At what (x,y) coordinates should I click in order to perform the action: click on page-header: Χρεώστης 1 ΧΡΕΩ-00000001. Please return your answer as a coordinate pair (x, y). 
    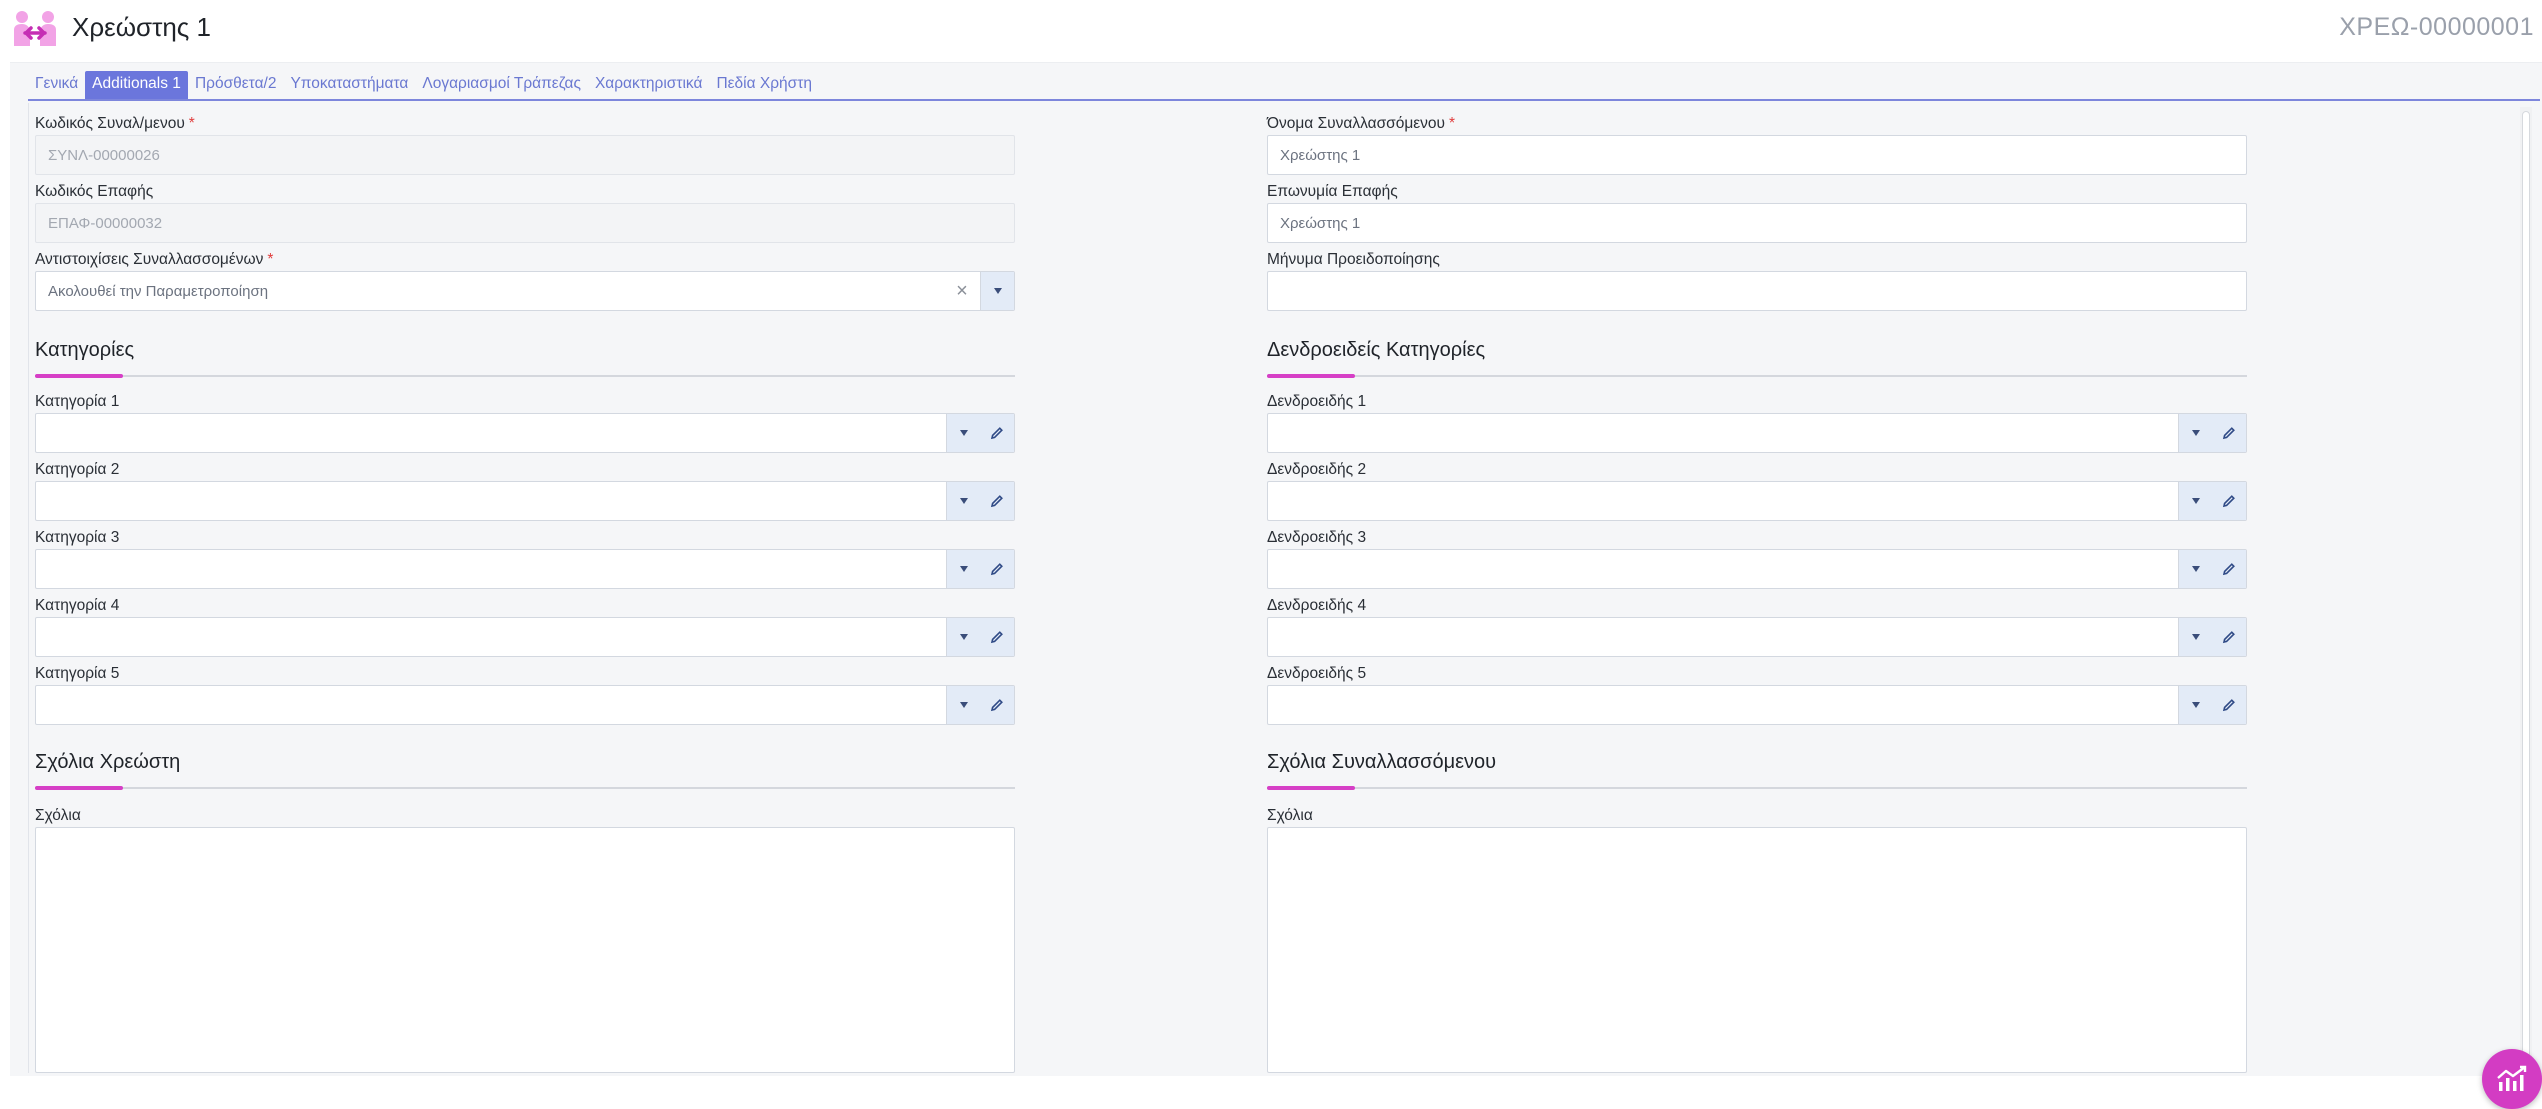
    Looking at the image, I should click on (1271, 31).